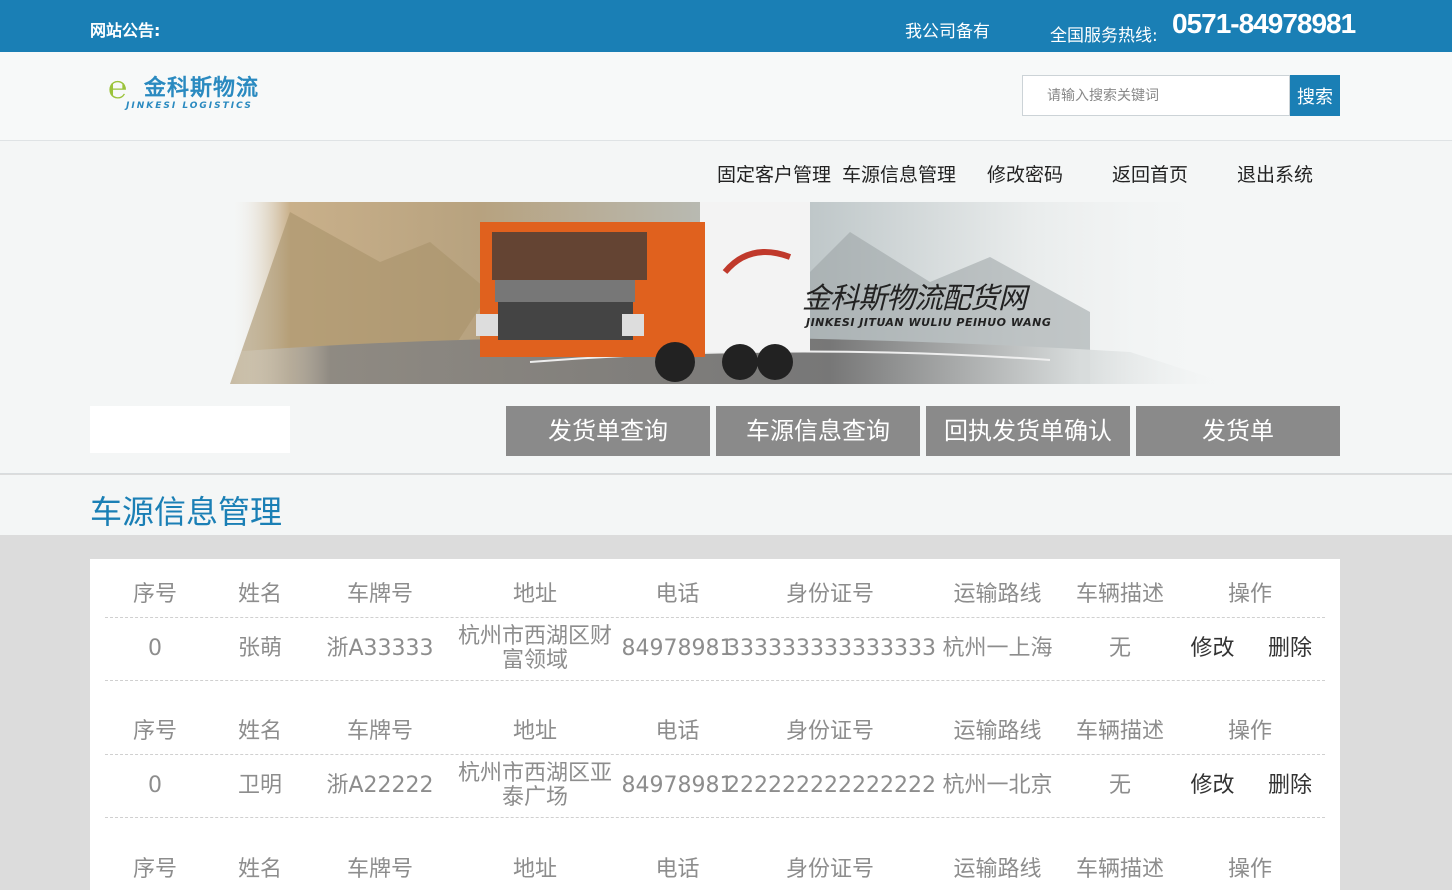  What do you see at coordinates (774, 173) in the screenshot?
I see `nav-item-customer-management: 固定客户管理` at bounding box center [774, 173].